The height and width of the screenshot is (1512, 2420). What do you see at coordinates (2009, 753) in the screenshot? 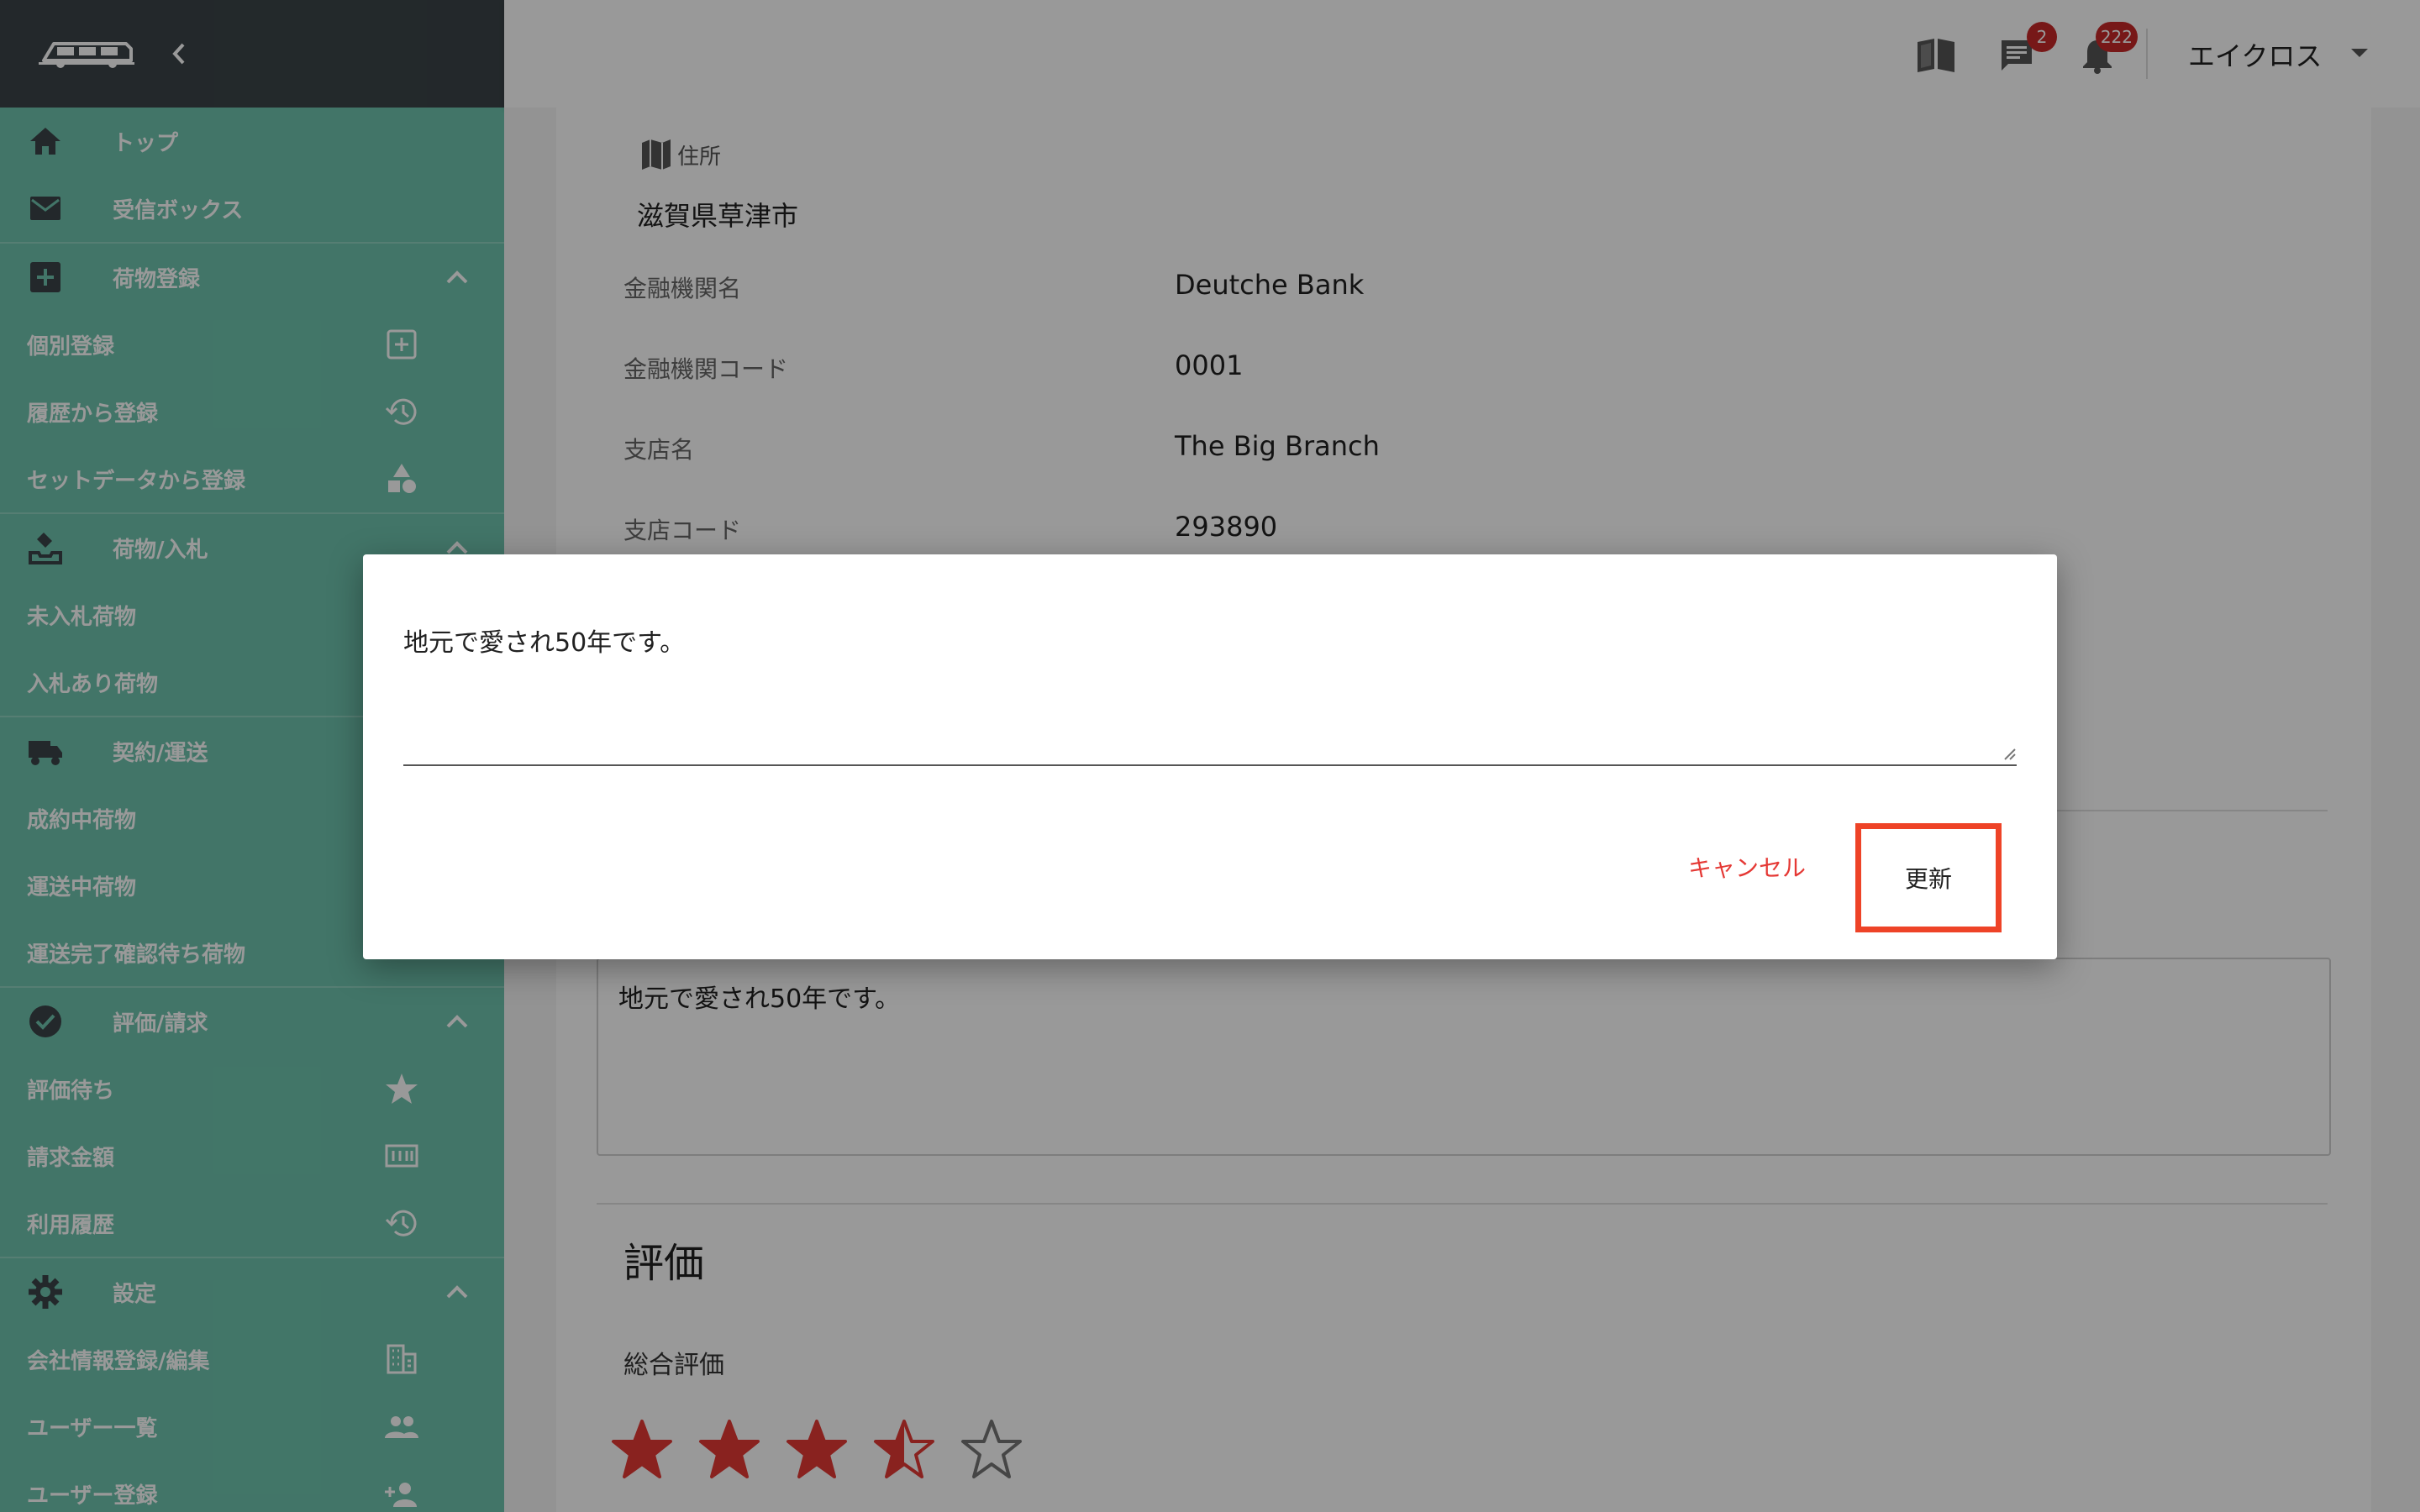
I see `resize-handle-icon` at bounding box center [2009, 753].